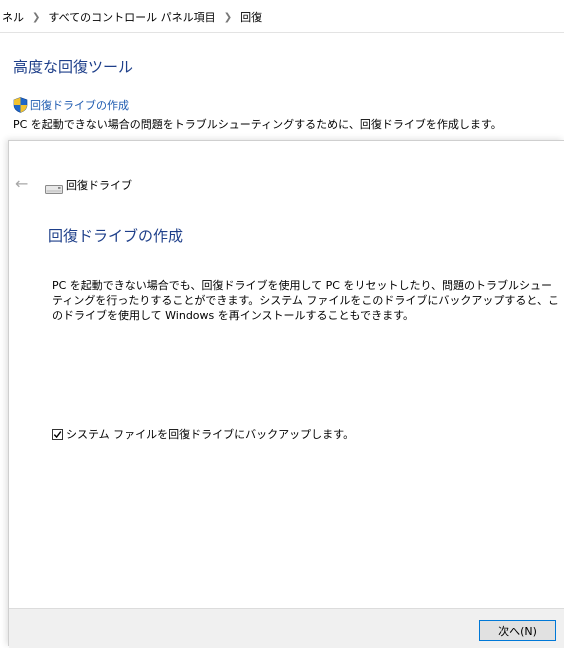  What do you see at coordinates (517, 630) in the screenshot?
I see `next-button: 次へ(N)` at bounding box center [517, 630].